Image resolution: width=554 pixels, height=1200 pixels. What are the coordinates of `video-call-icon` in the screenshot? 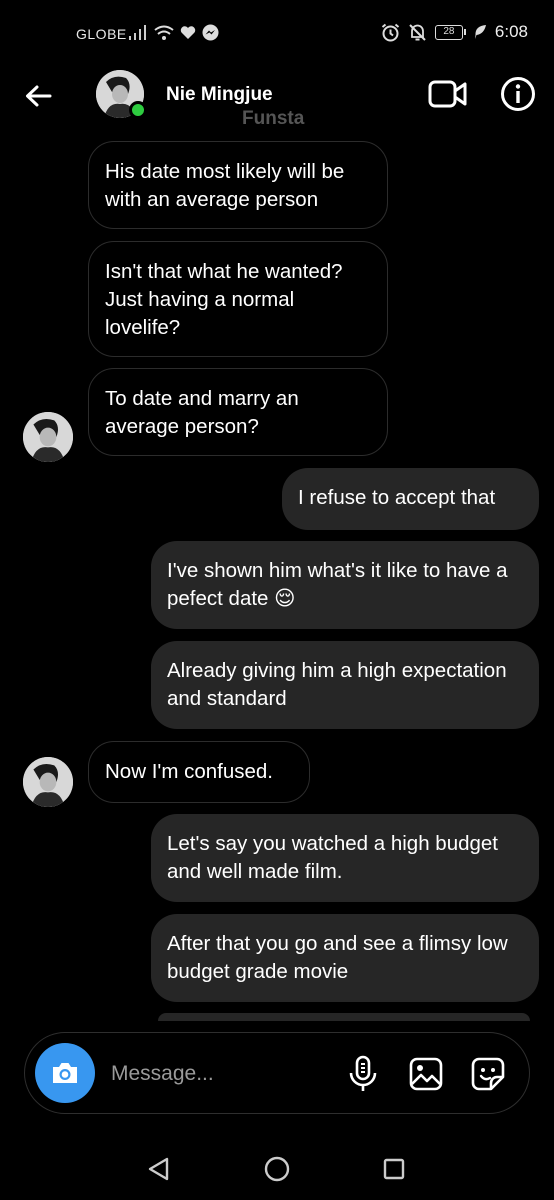 It's located at (447, 94).